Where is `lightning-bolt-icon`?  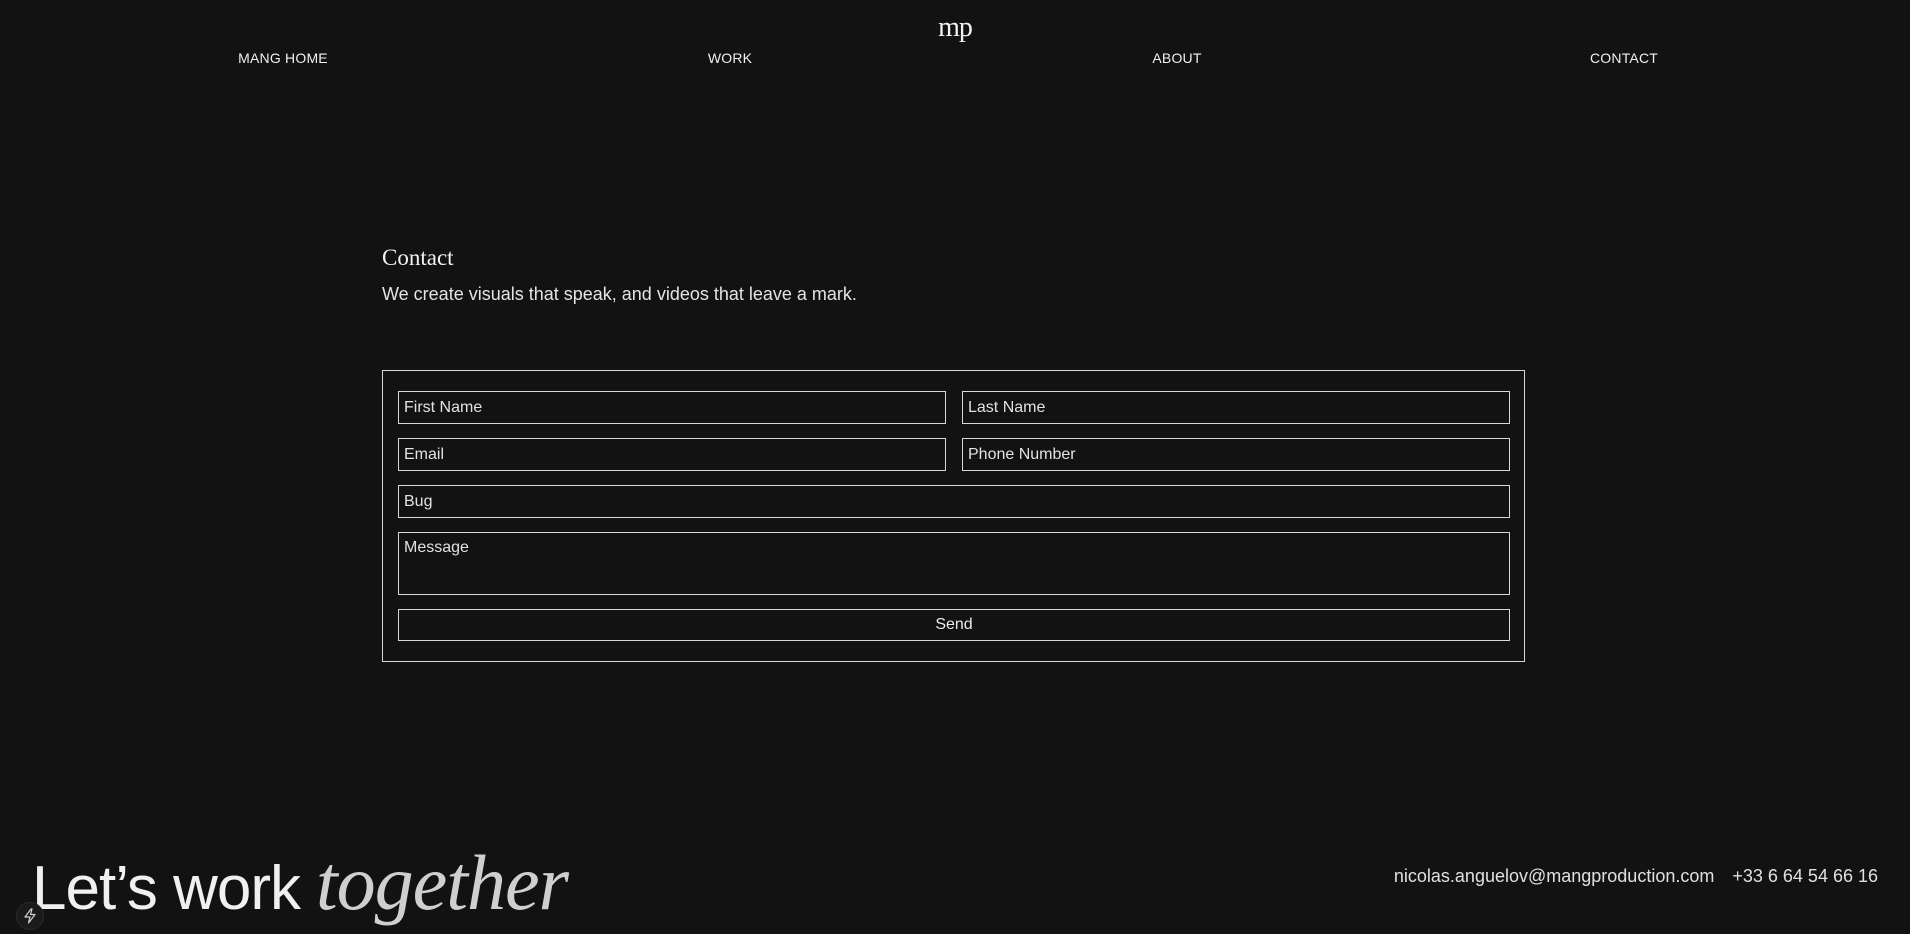 lightning-bolt-icon is located at coordinates (30, 916).